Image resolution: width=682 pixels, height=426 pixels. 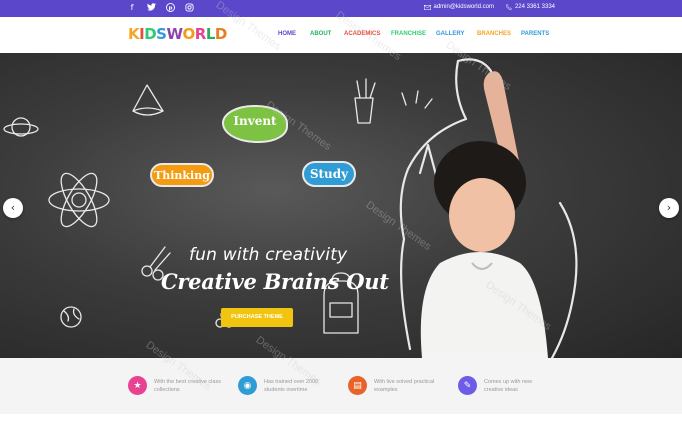 I want to click on feature-text: Comes up with new creative ideas, so click(x=508, y=386).